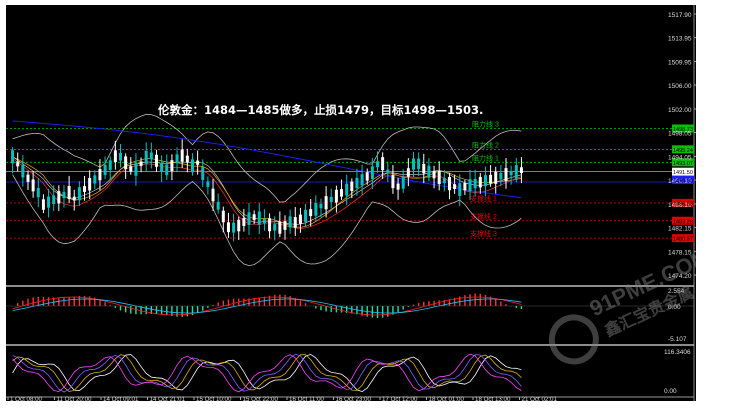 This screenshot has width=729, height=416. Describe the element at coordinates (485, 123) in the screenshot. I see `level-label-r3: 阻力线 3` at that location.